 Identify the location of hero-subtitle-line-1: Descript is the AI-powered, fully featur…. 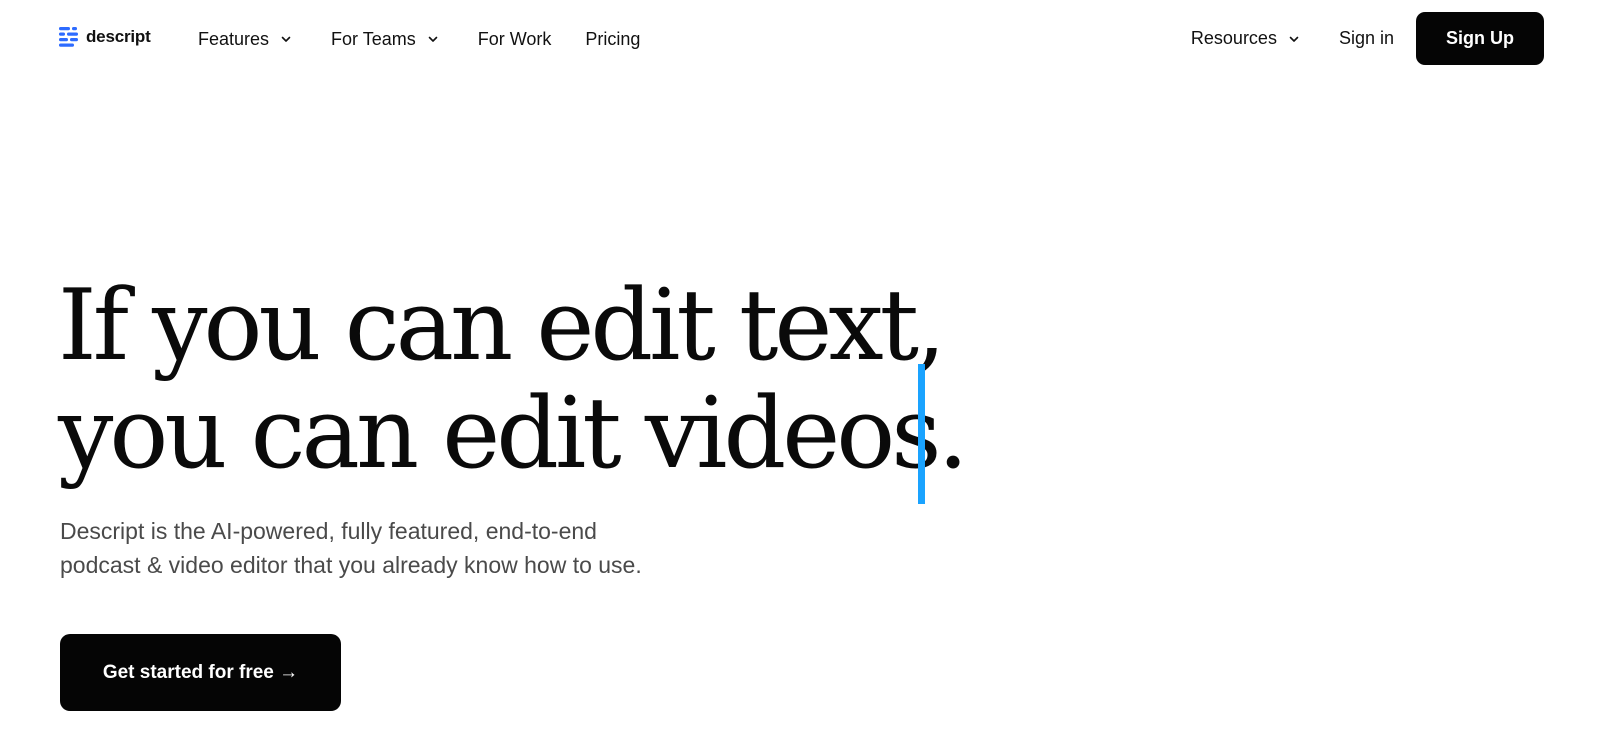
(328, 531).